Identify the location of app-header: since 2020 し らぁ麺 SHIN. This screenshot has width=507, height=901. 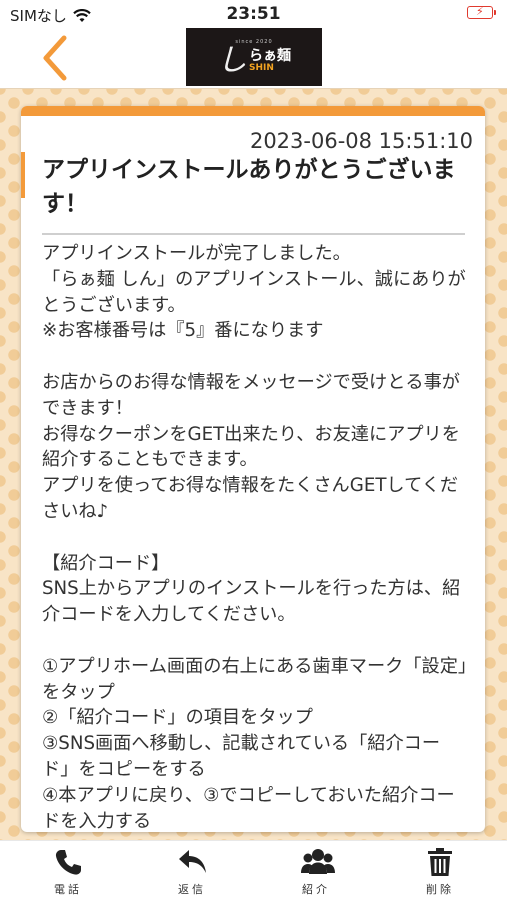
(253, 58).